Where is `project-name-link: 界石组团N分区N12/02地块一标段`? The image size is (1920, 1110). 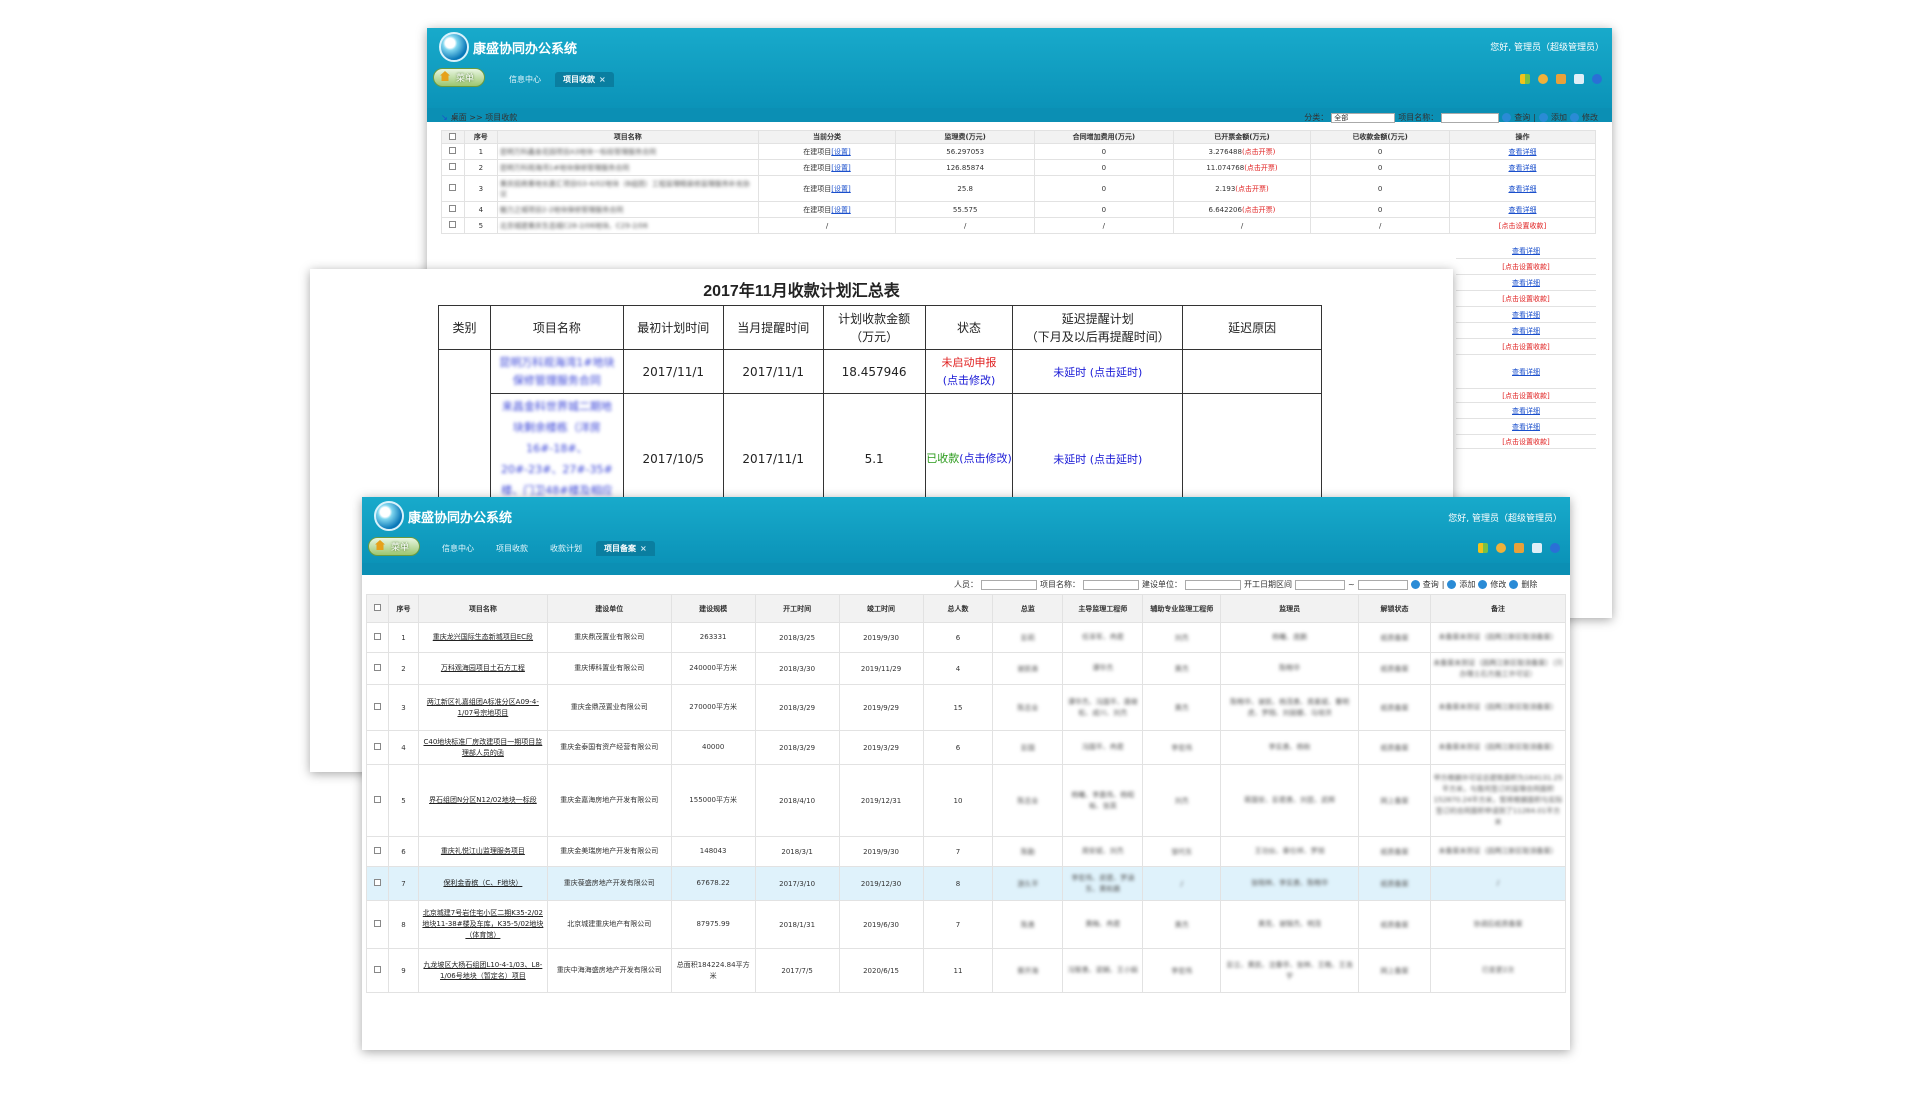 project-name-link: 界石组团N分区N12/02地块一标段 is located at coordinates (483, 800).